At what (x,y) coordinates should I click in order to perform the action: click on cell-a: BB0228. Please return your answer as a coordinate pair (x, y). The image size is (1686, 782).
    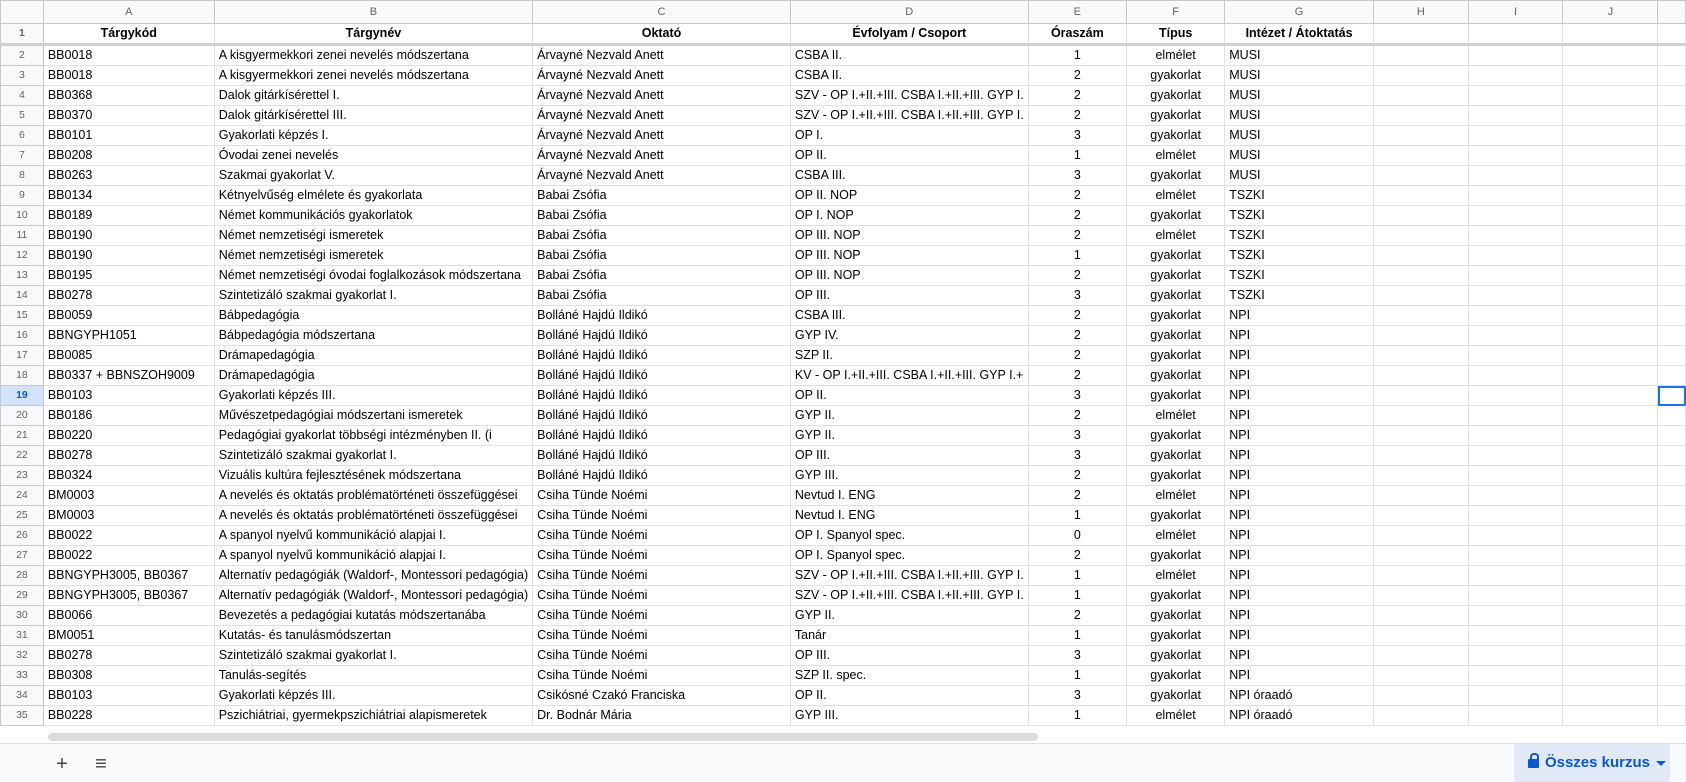
    Looking at the image, I should click on (128, 715).